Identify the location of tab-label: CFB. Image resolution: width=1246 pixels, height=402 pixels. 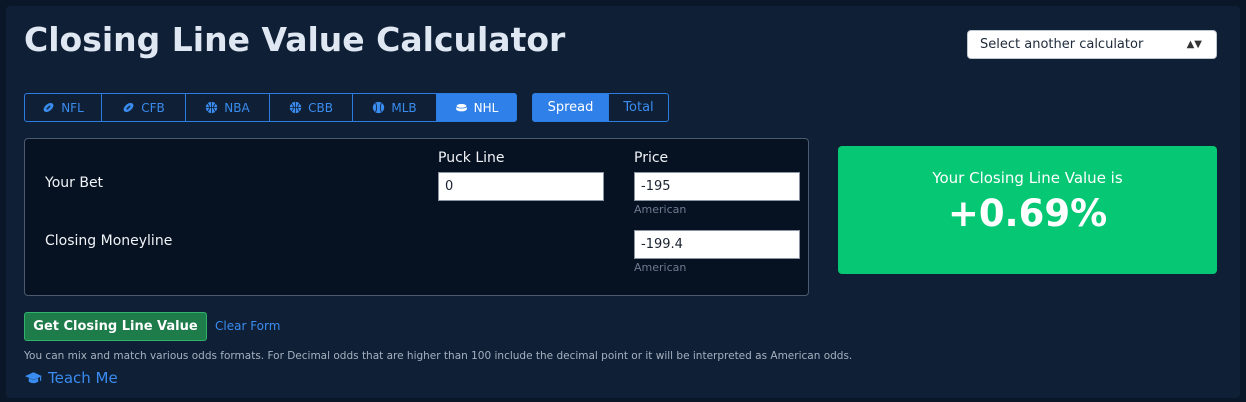
(153, 107).